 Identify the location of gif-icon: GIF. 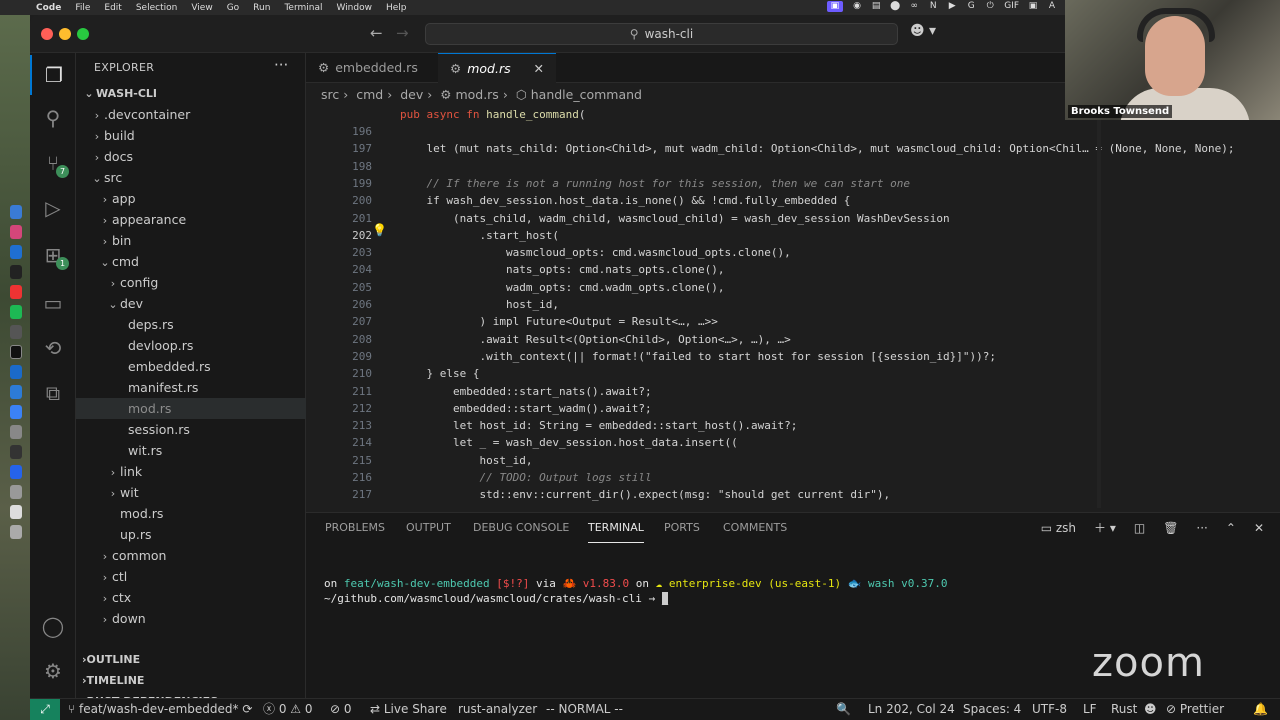
(1011, 6).